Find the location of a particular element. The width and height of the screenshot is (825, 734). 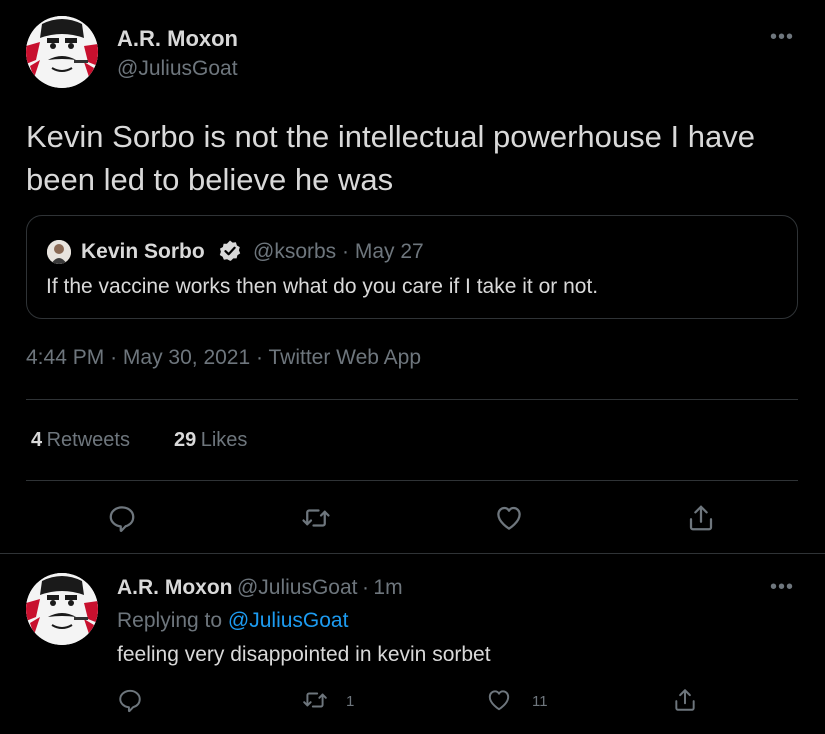

likes-stat: 29 Likes is located at coordinates (210, 440).